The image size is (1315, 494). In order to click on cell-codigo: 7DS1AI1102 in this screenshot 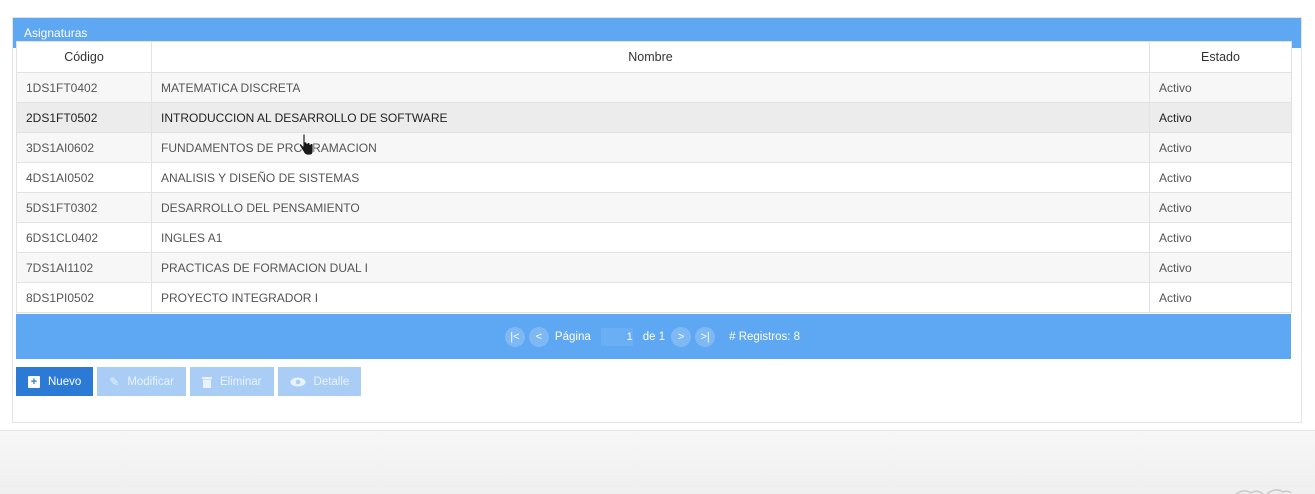, I will do `click(84, 267)`.